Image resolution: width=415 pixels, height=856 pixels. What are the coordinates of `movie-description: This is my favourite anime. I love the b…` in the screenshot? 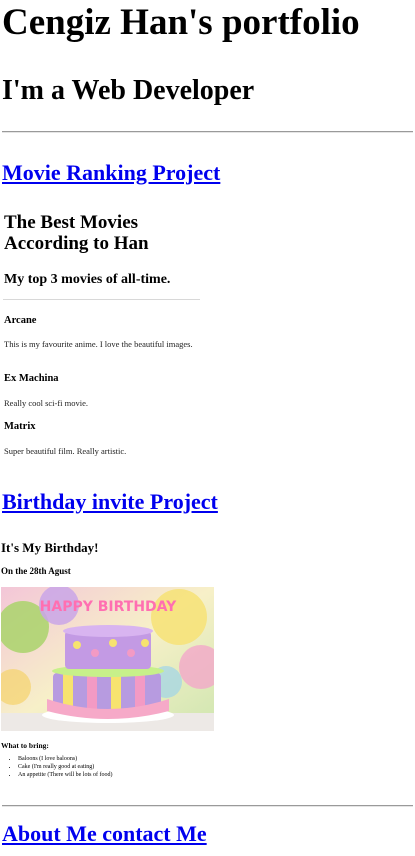 It's located at (98, 344).